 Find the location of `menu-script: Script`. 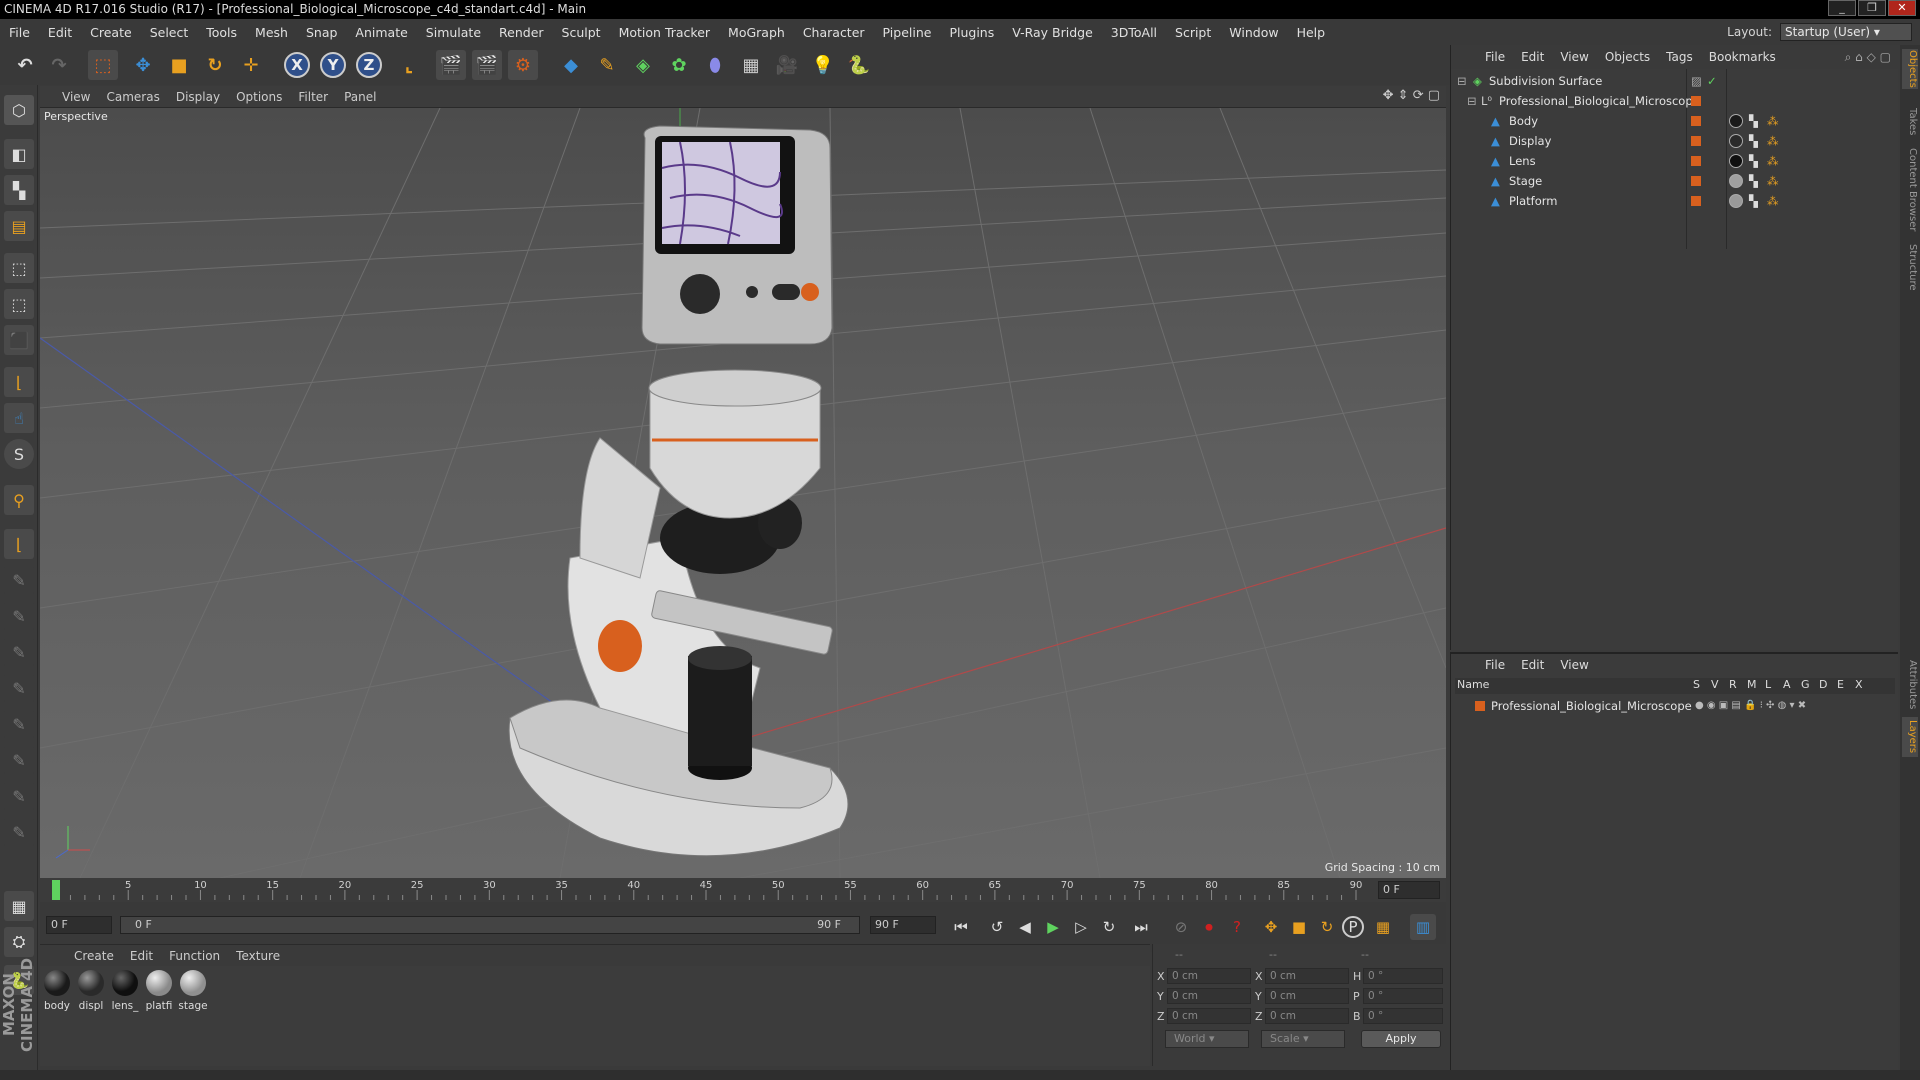

menu-script: Script is located at coordinates (1193, 32).